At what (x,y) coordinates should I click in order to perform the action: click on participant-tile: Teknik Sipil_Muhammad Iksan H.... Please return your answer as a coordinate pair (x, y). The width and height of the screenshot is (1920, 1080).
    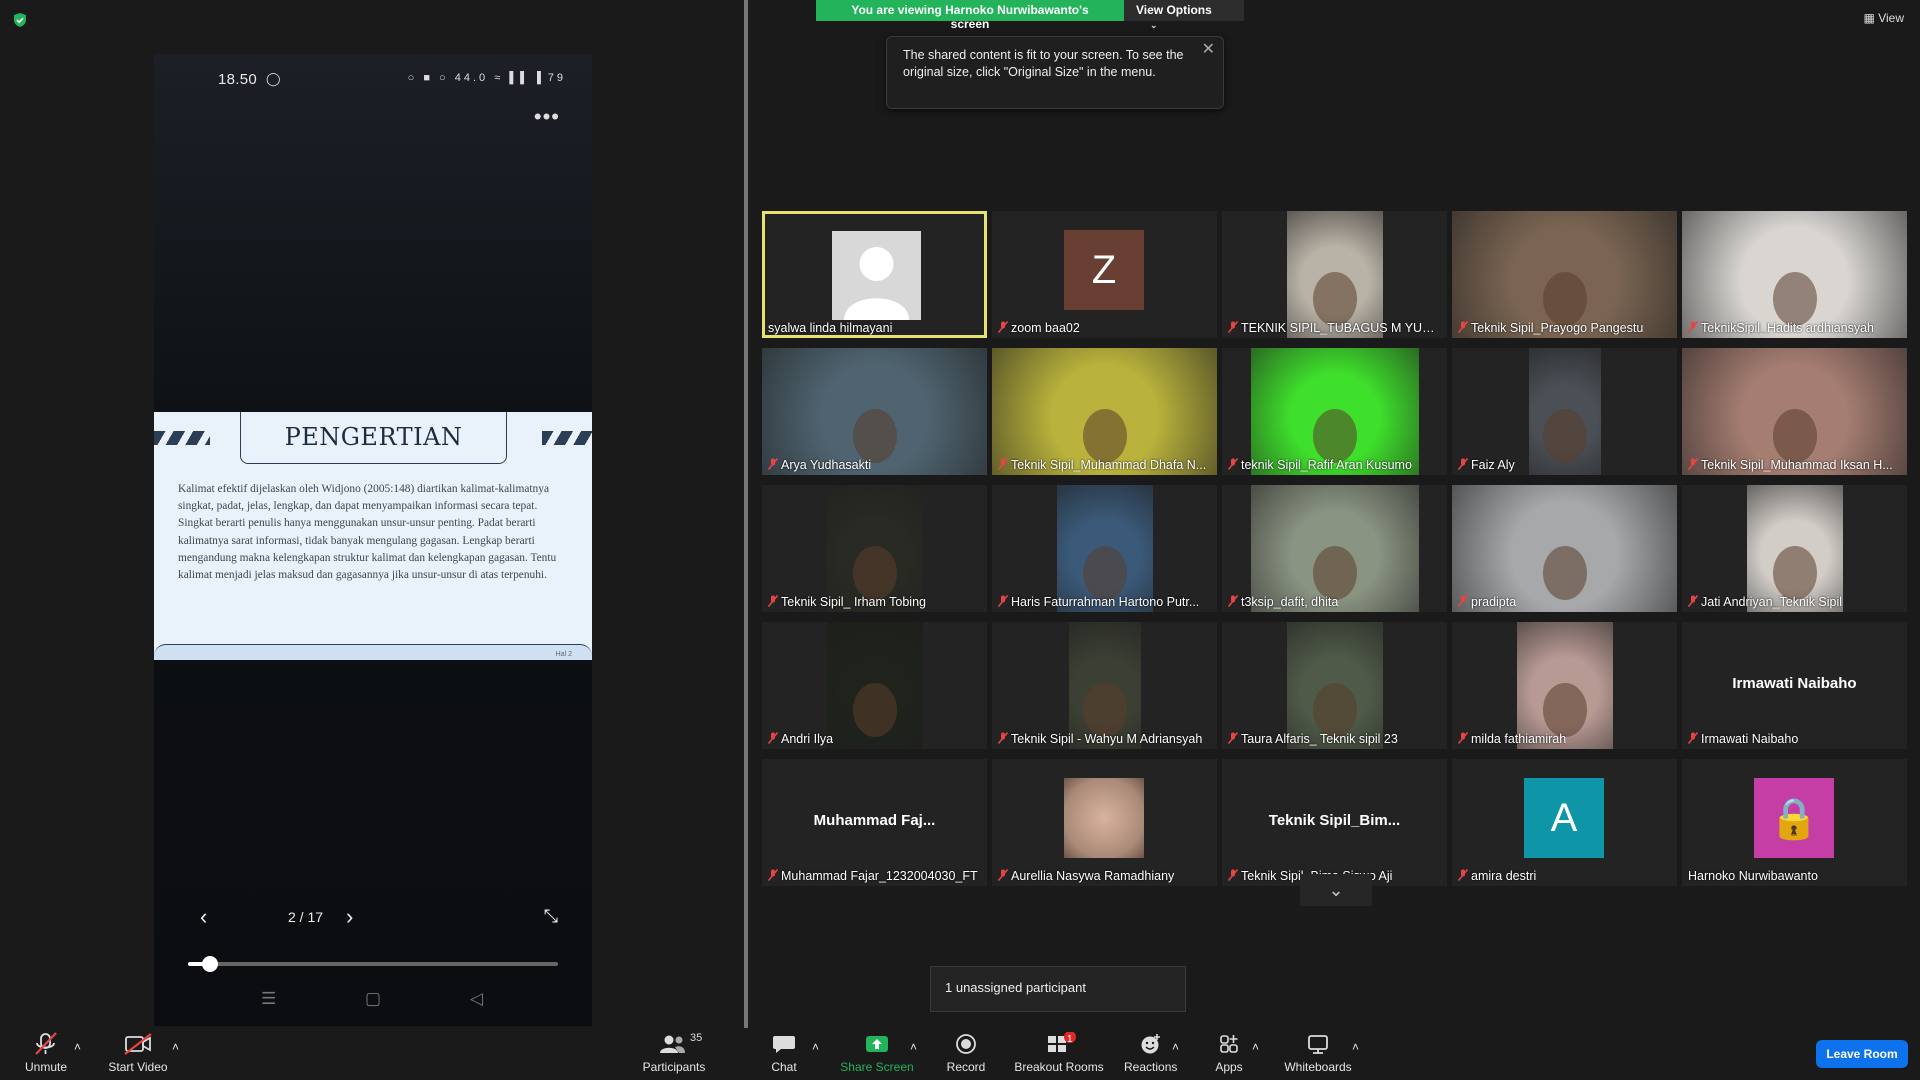
    Looking at the image, I should click on (1794, 411).